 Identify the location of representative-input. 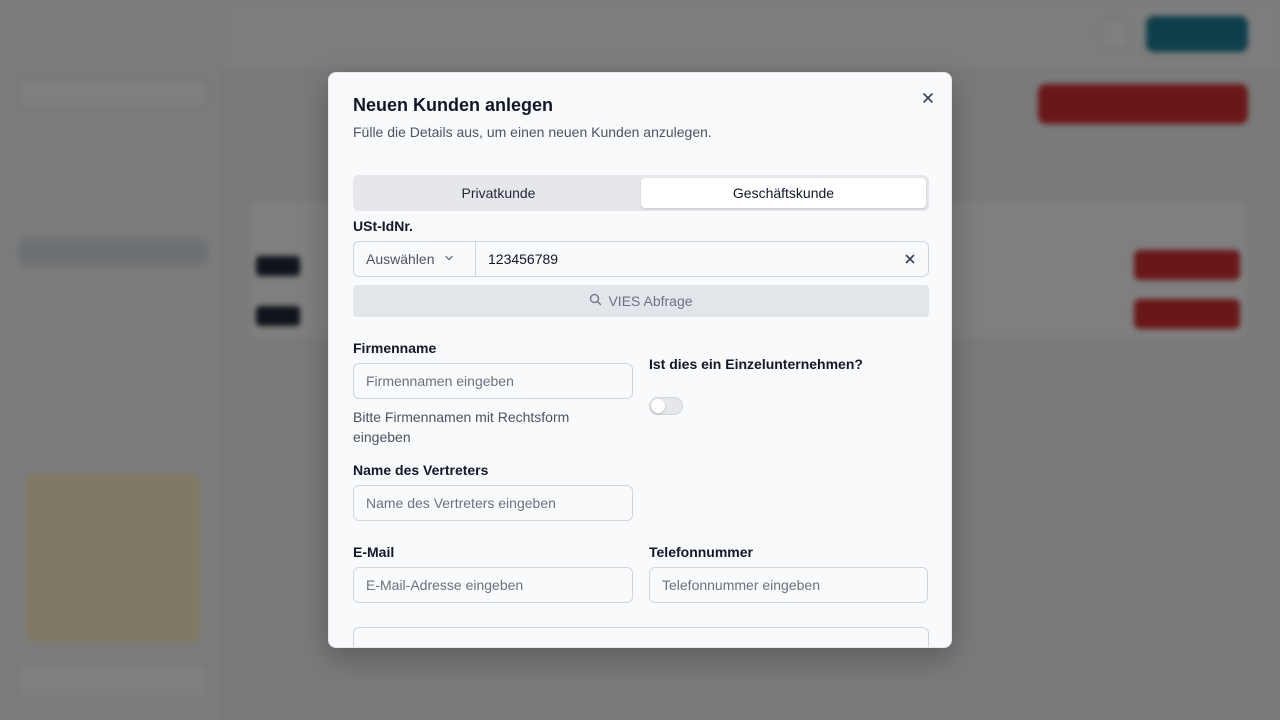
(493, 503).